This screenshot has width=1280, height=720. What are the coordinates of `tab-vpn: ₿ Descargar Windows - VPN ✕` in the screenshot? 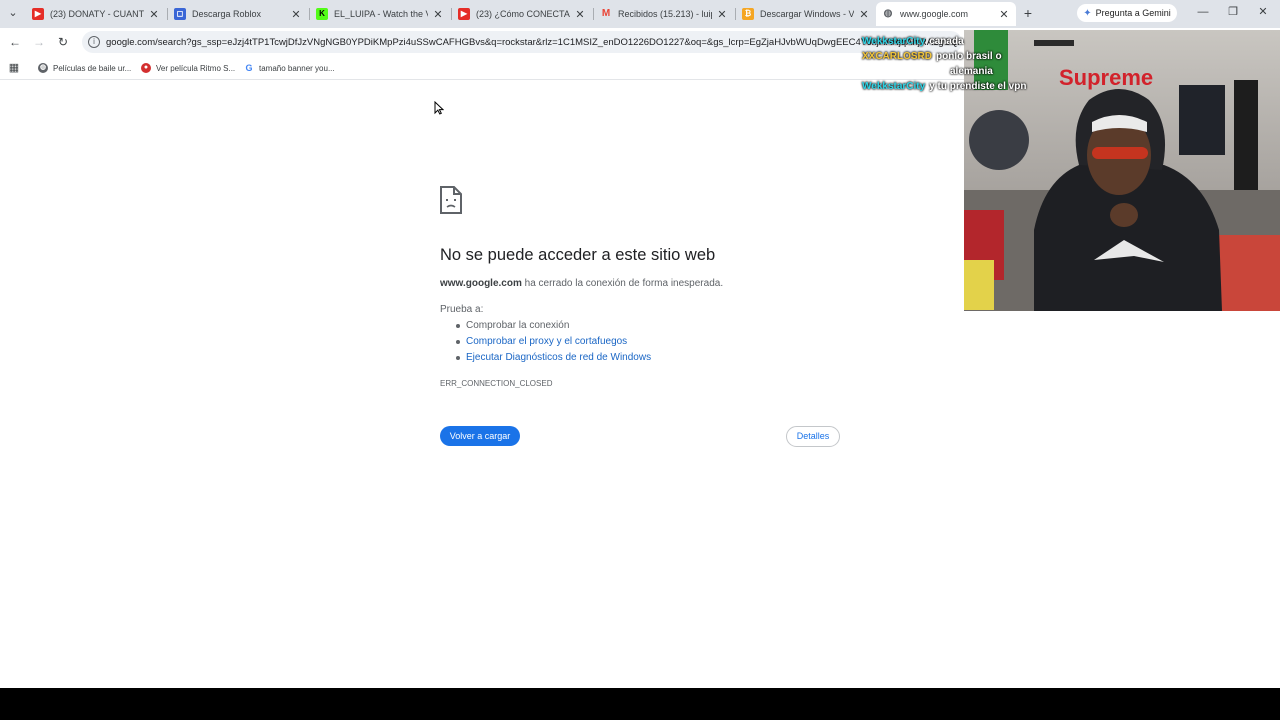 It's located at (806, 14).